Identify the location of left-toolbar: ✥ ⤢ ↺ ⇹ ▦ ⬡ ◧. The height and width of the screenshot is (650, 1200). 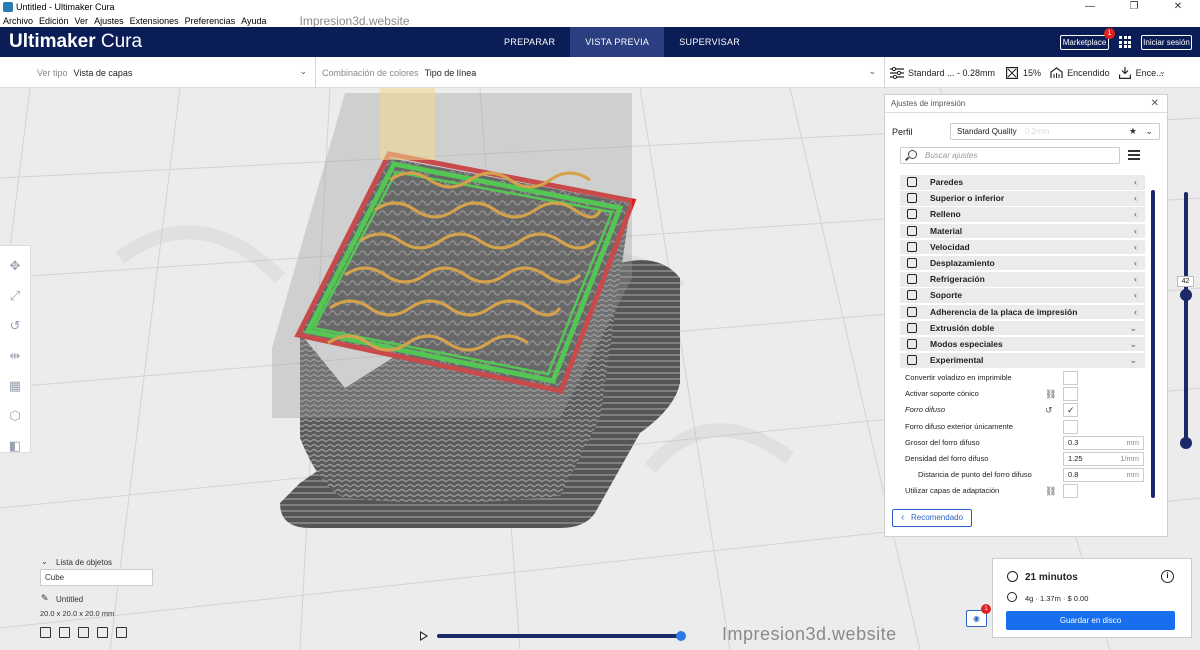
(15, 349).